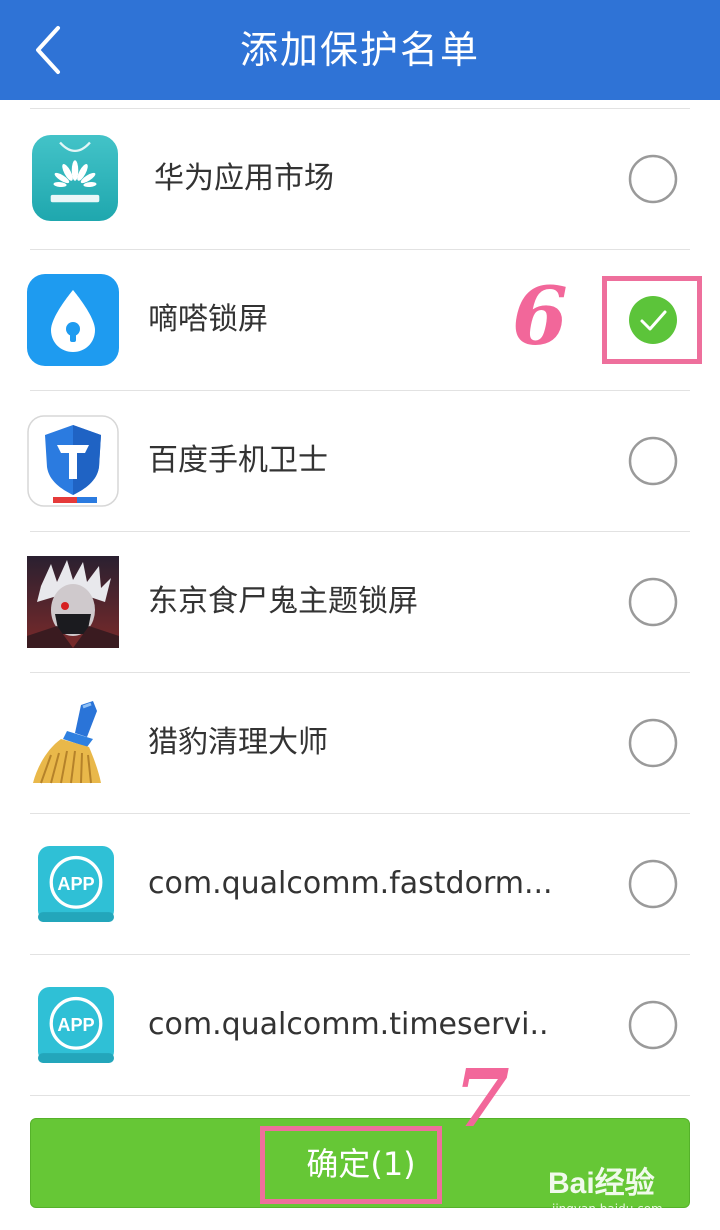 The height and width of the screenshot is (1230, 720). I want to click on app-name: 嘀嗒锁屏, so click(208, 319).